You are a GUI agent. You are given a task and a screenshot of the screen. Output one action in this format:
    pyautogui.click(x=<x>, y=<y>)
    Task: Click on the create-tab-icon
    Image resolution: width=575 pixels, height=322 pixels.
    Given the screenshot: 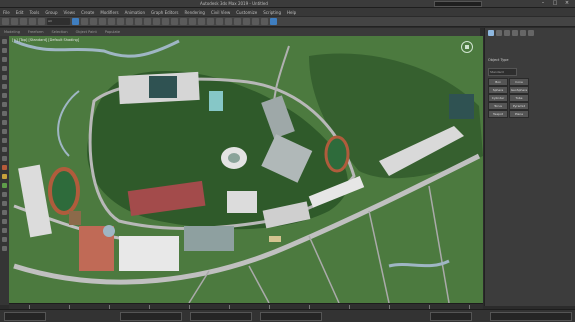 What is the action you would take?
    pyautogui.click(x=491, y=33)
    